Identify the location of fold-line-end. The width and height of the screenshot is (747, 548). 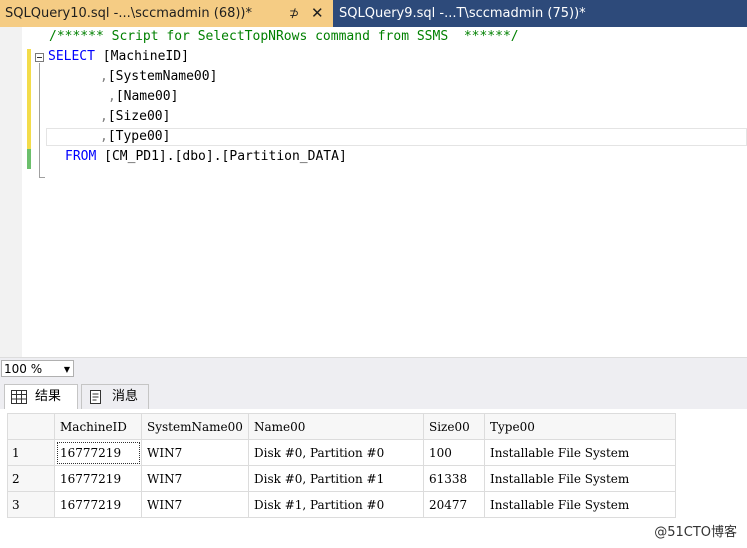
(42, 177).